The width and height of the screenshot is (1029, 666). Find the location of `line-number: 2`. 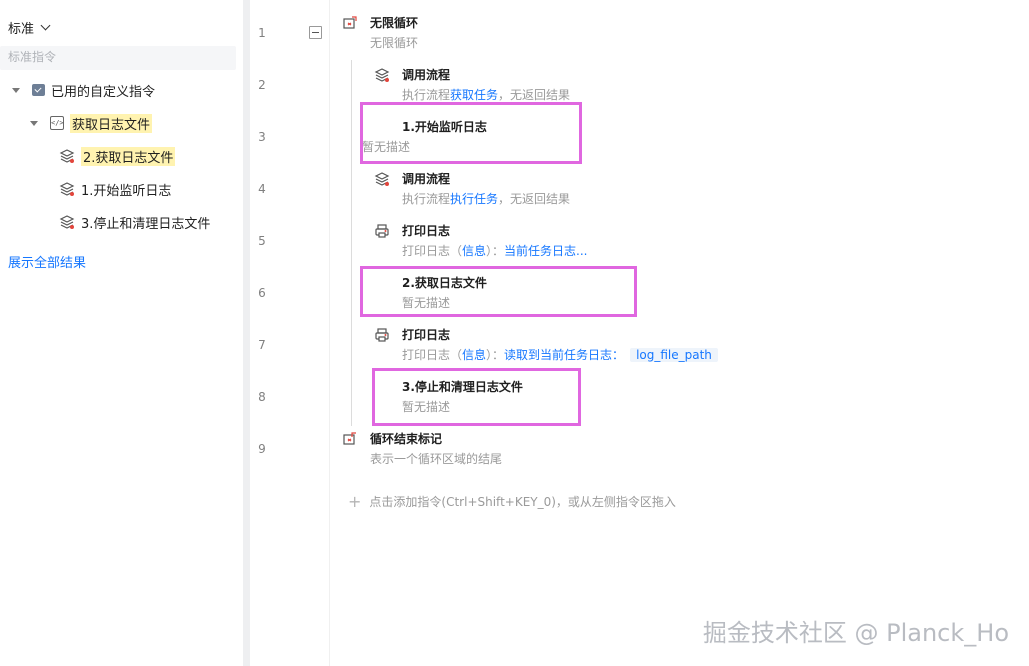

line-number: 2 is located at coordinates (262, 85).